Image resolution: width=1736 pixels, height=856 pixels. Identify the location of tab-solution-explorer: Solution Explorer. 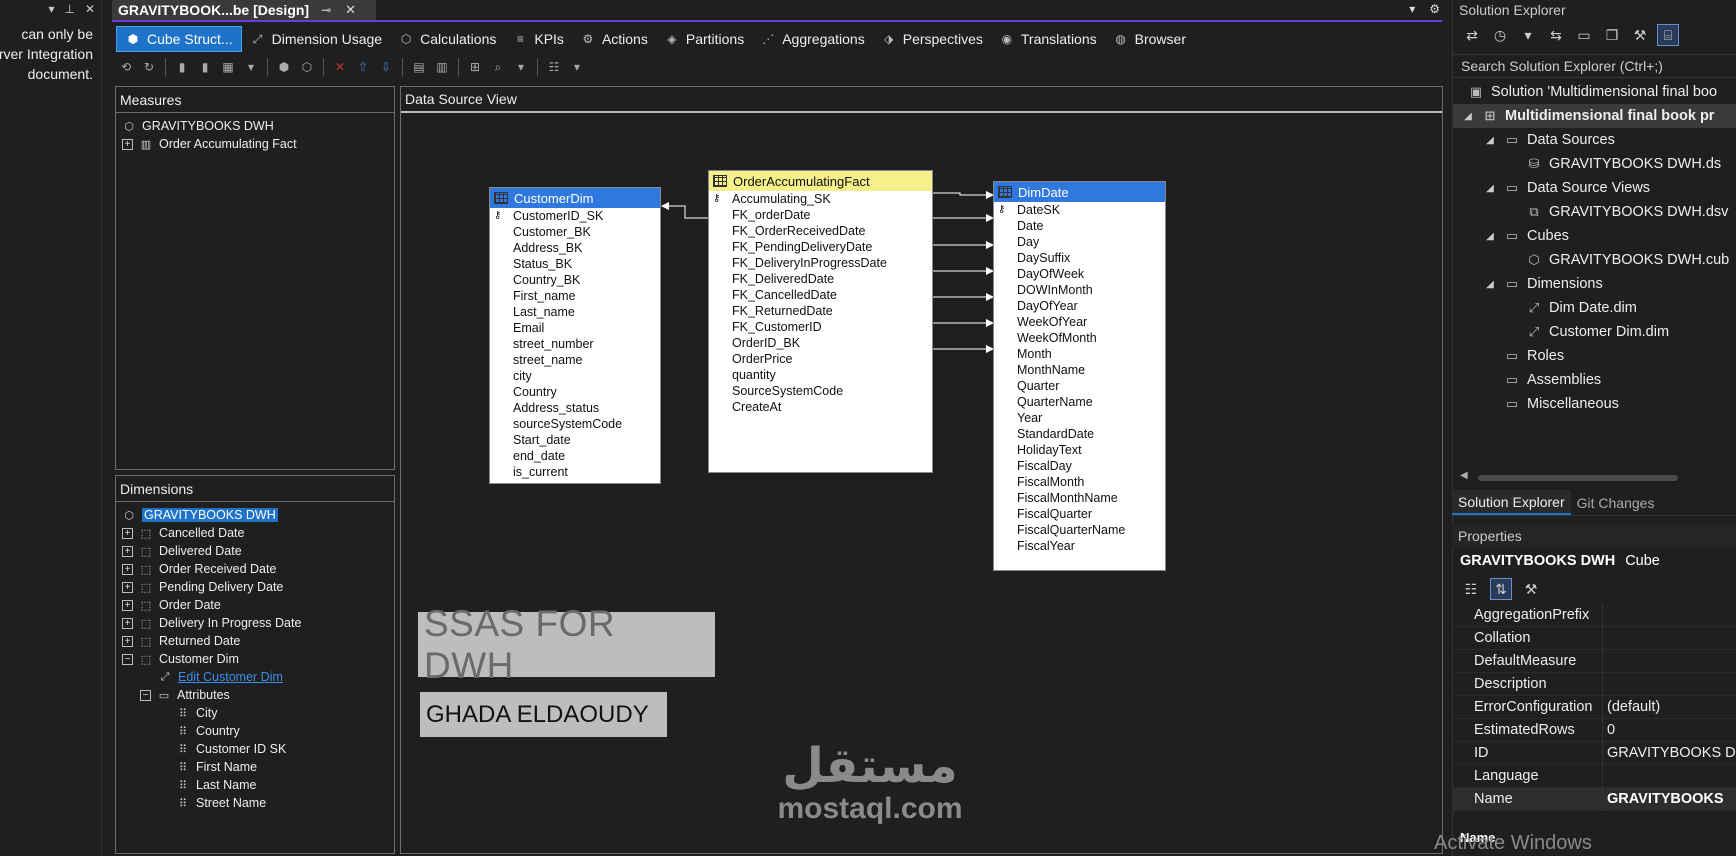
(1511, 502).